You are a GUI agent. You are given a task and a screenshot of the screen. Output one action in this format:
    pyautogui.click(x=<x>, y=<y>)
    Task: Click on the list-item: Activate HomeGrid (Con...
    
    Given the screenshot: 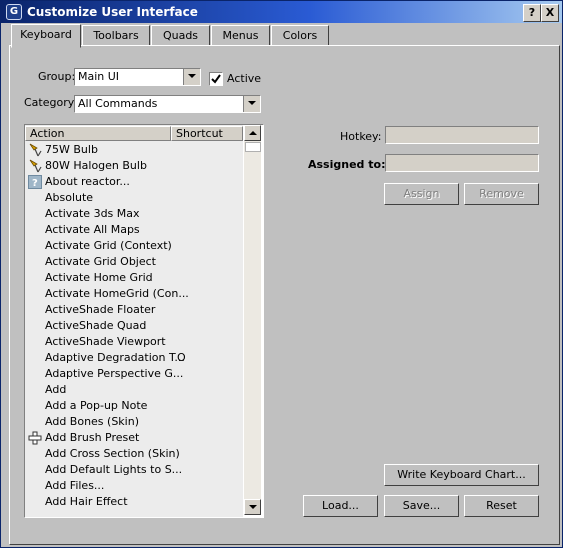 What is the action you would take?
    pyautogui.click(x=134, y=294)
    